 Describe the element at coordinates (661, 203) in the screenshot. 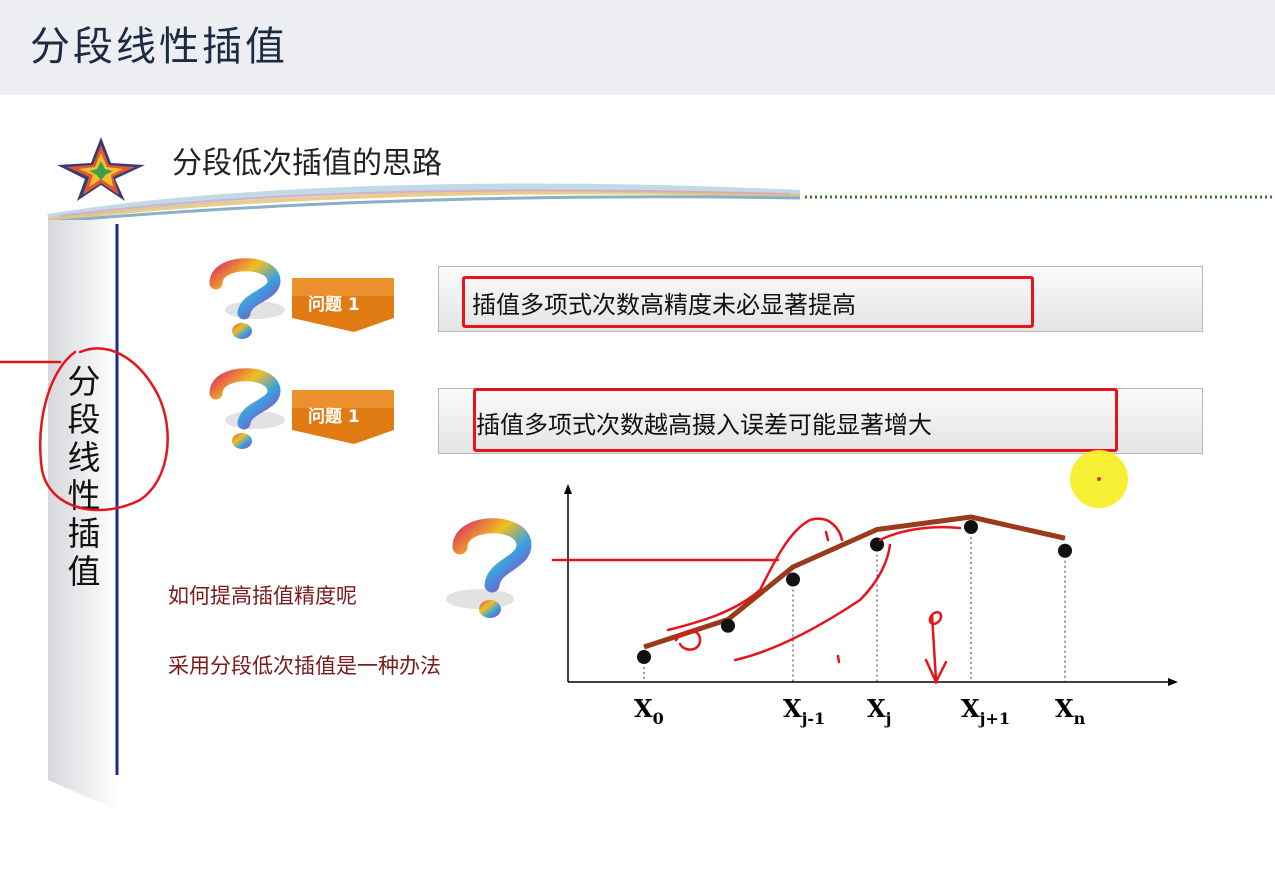

I see `title-underline-swoosh` at that location.